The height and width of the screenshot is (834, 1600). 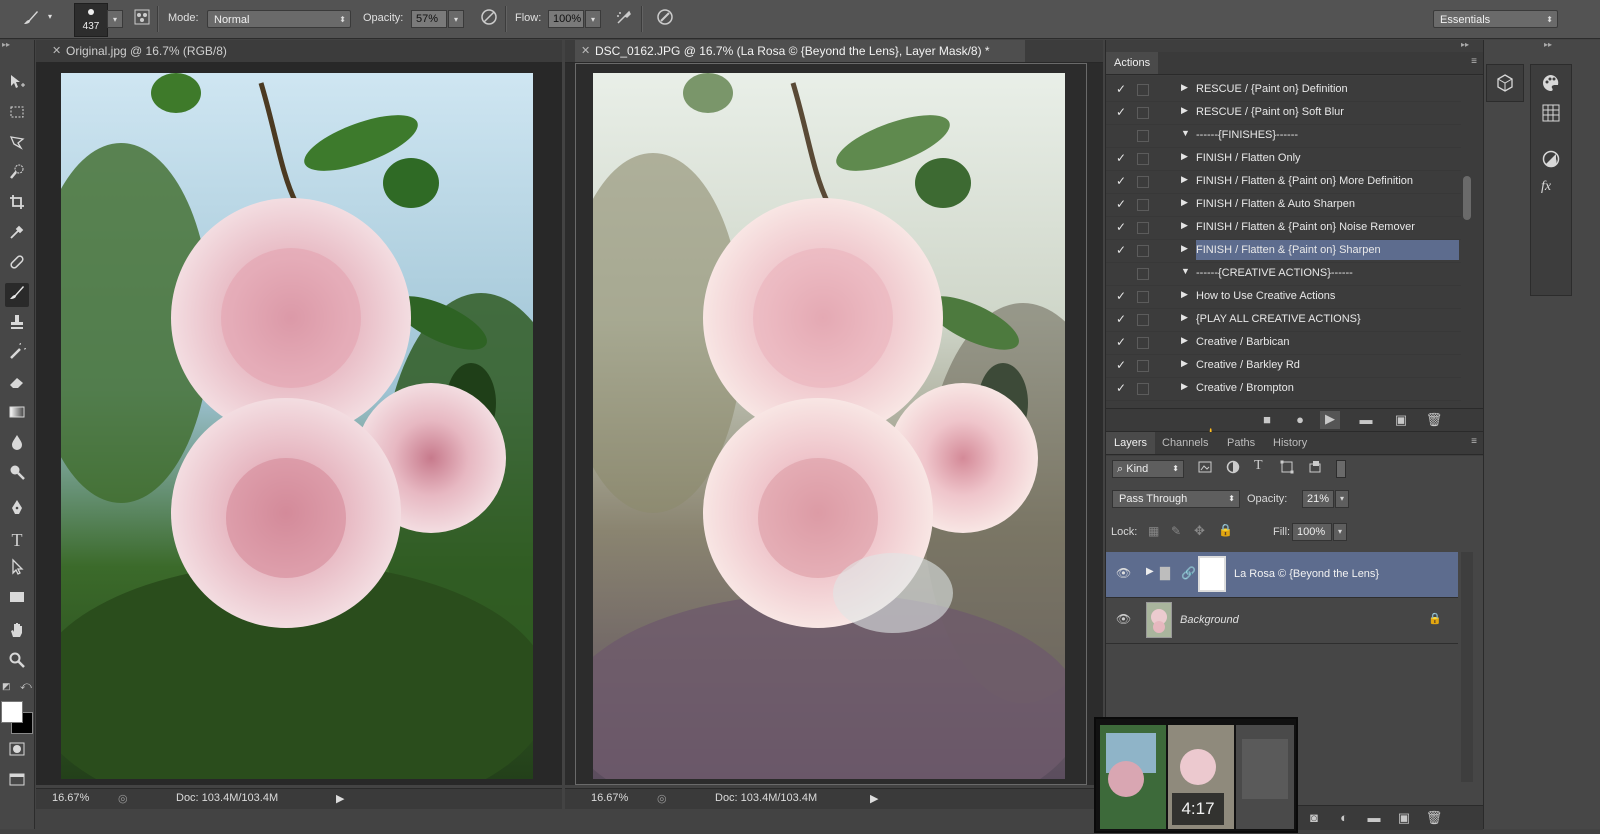 I want to click on new-group-folder-icon: ▬, so click(x=1374, y=817).